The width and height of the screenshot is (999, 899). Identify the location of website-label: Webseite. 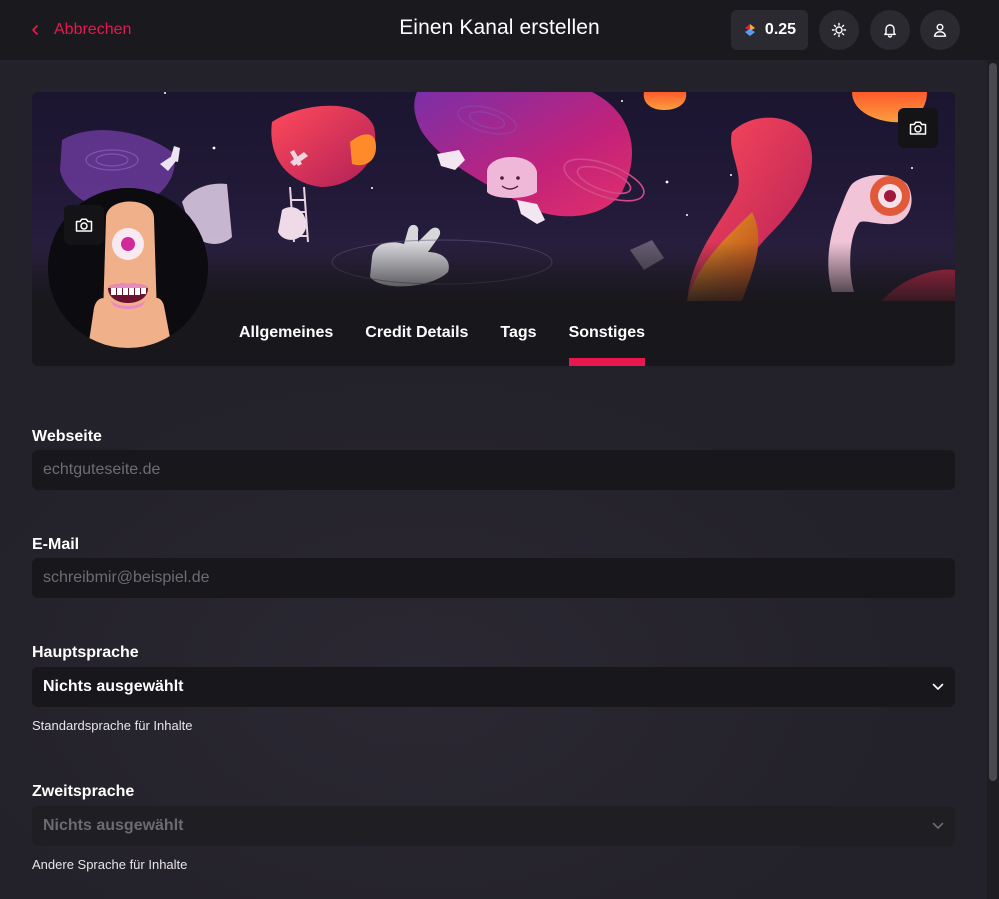
(67, 436).